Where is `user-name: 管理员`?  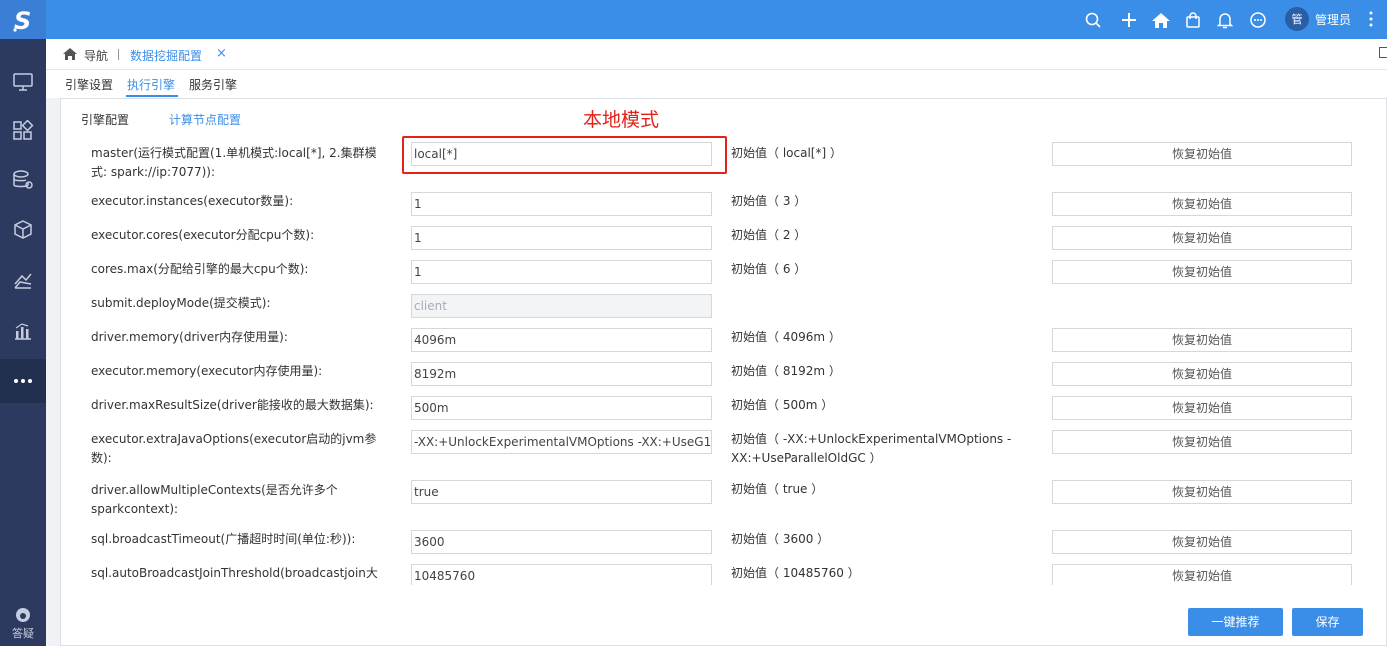 user-name: 管理员 is located at coordinates (1333, 19).